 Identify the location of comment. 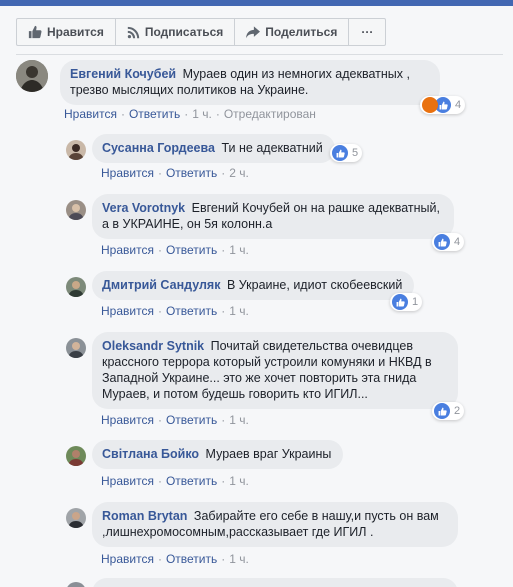
(262, 582).